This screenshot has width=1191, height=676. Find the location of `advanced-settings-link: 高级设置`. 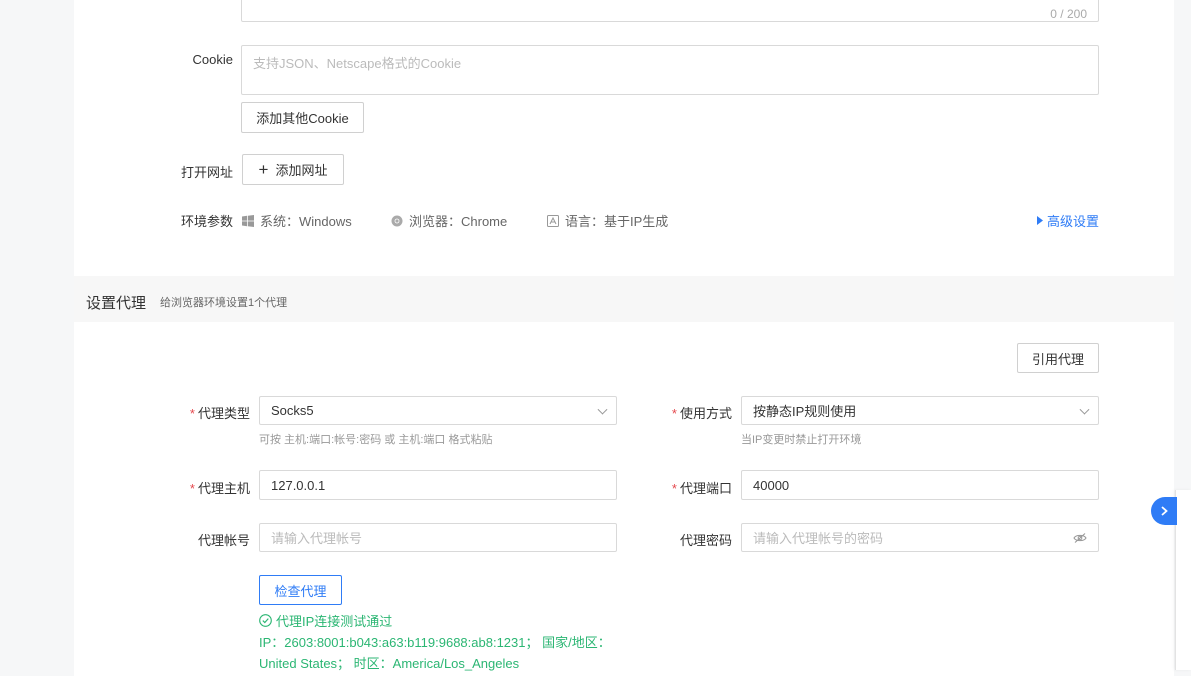

advanced-settings-link: 高级设置 is located at coordinates (1068, 220).